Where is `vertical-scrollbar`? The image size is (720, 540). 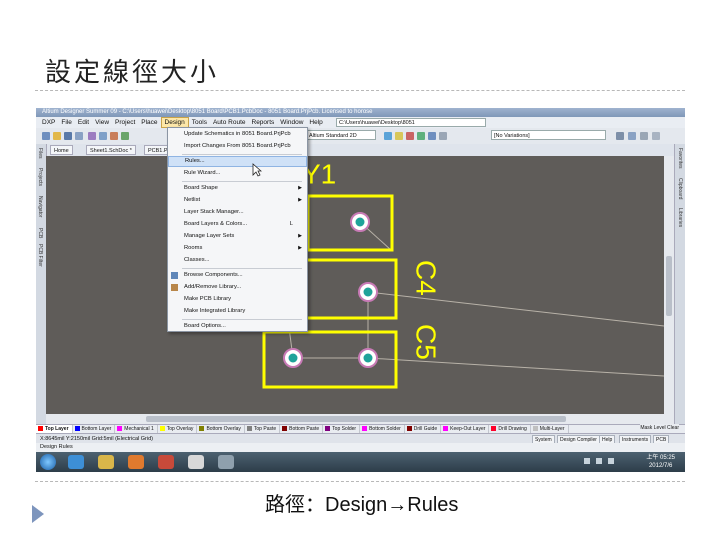
vertical-scrollbar is located at coordinates (669, 285).